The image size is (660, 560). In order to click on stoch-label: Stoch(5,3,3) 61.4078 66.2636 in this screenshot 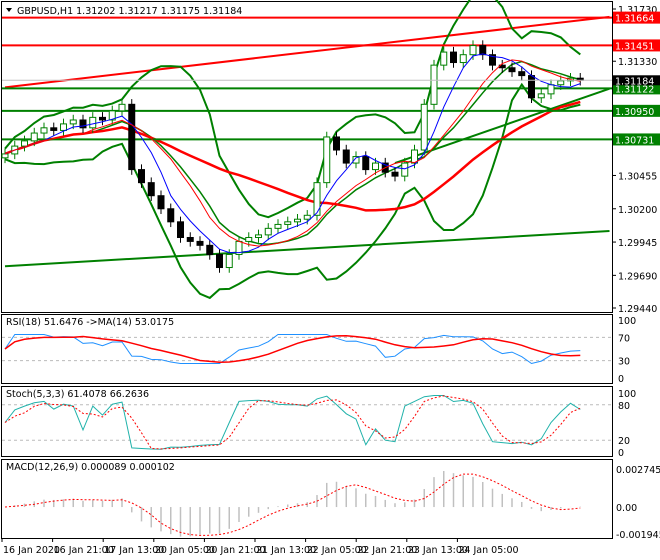, I will do `click(77, 394)`.